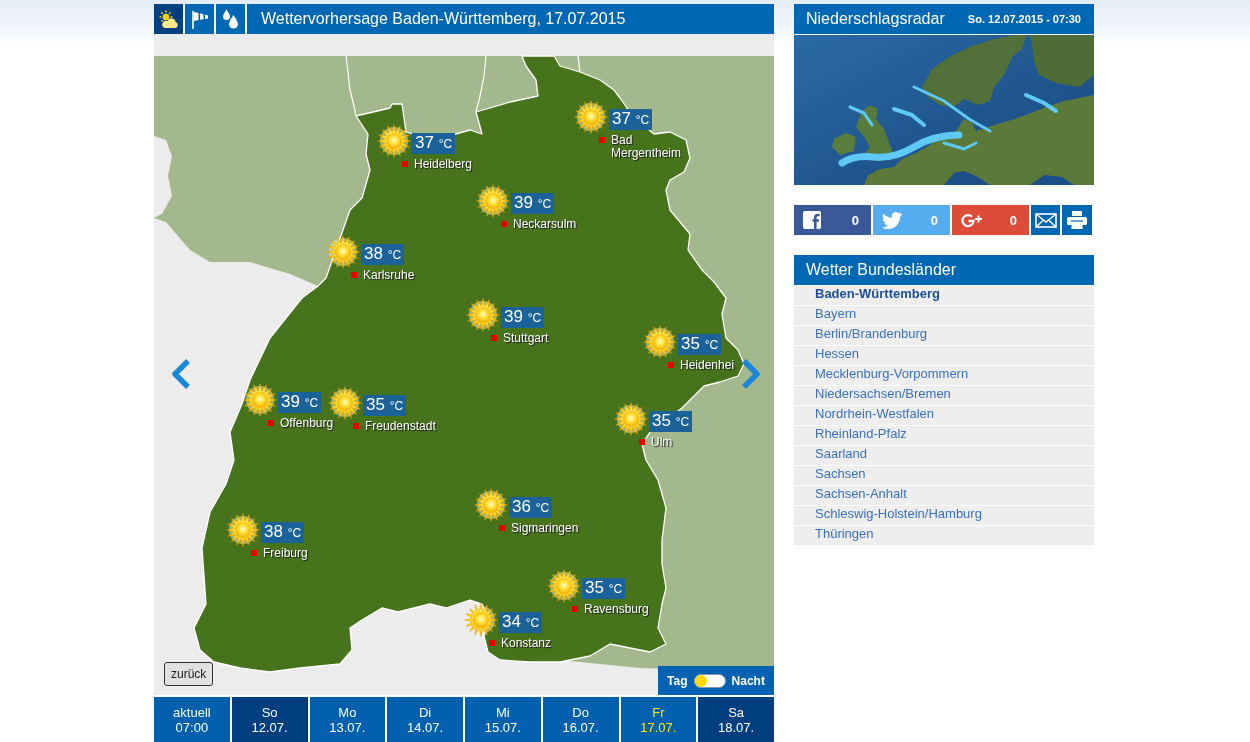 The width and height of the screenshot is (1250, 742). What do you see at coordinates (285, 553) in the screenshot?
I see `city-name: Freiburg` at bounding box center [285, 553].